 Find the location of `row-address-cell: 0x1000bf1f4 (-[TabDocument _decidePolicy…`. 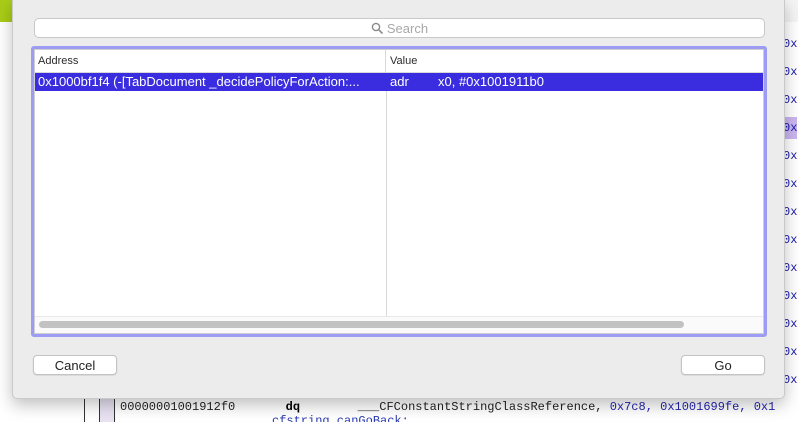

row-address-cell: 0x1000bf1f4 (-[TabDocument _decidePolicy… is located at coordinates (199, 81).